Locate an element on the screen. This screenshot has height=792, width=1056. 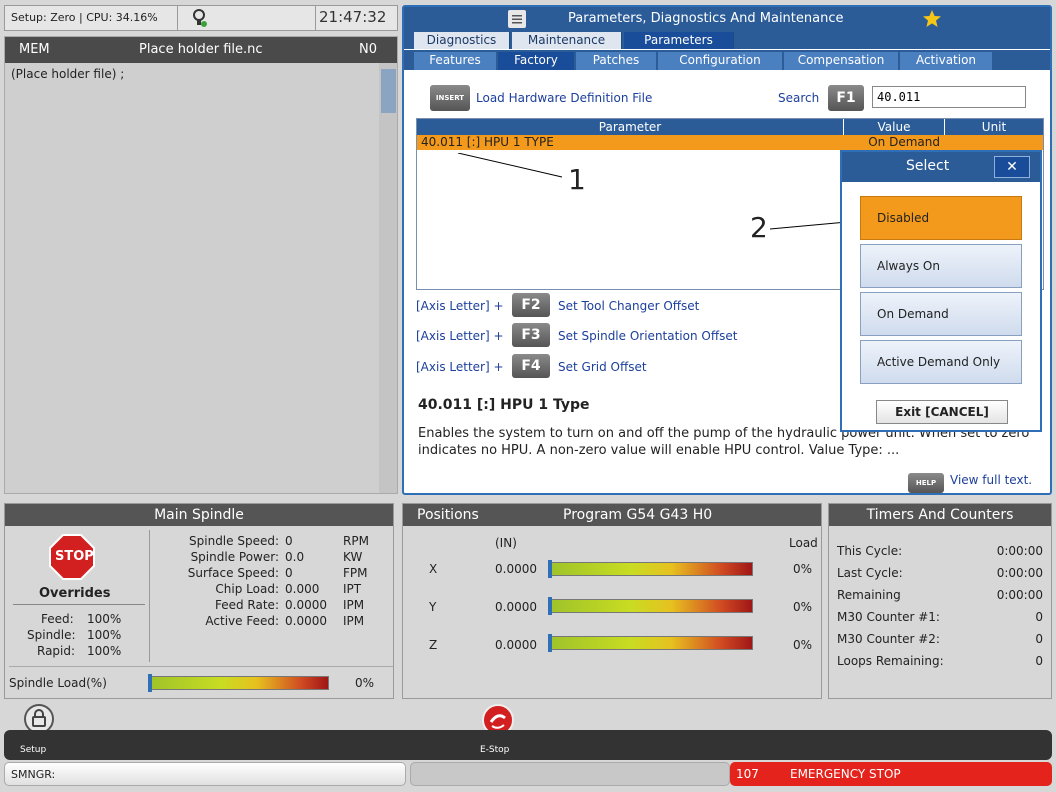
tool-changer-offset-label: Set Tool Changer Offset is located at coordinates (628, 306).